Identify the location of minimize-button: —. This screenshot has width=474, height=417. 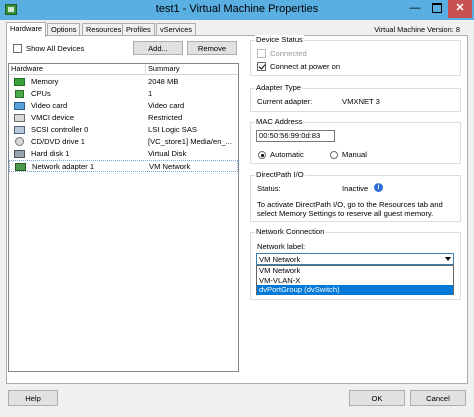
(415, 9).